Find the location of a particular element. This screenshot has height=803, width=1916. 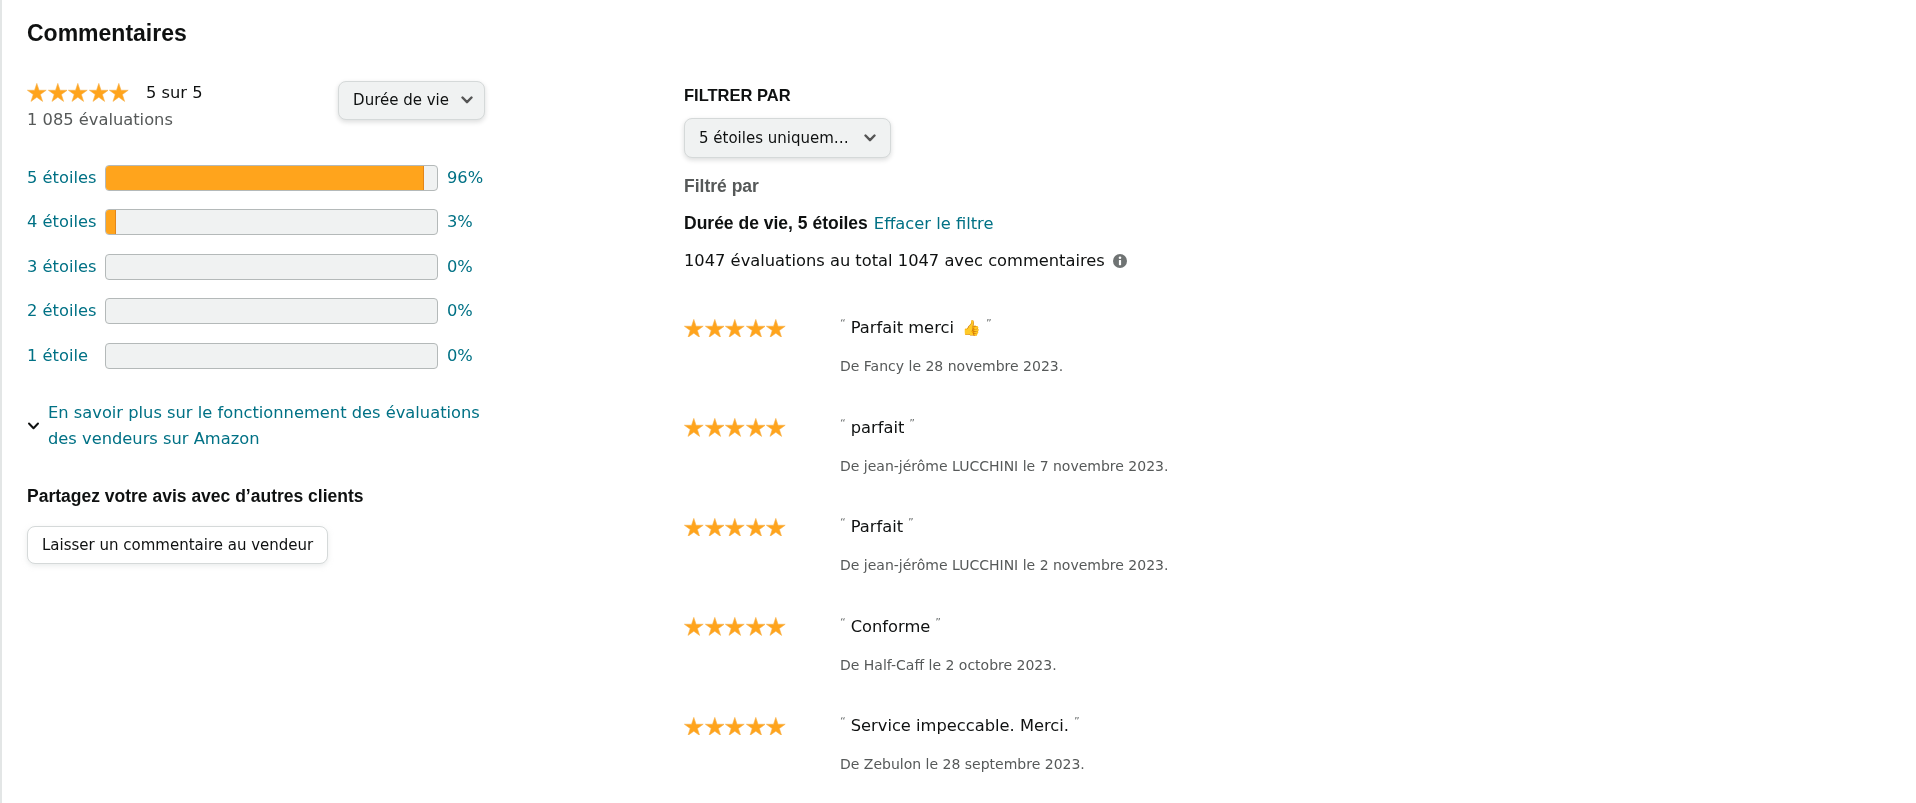

section-heading: Commentaires is located at coordinates (107, 33).